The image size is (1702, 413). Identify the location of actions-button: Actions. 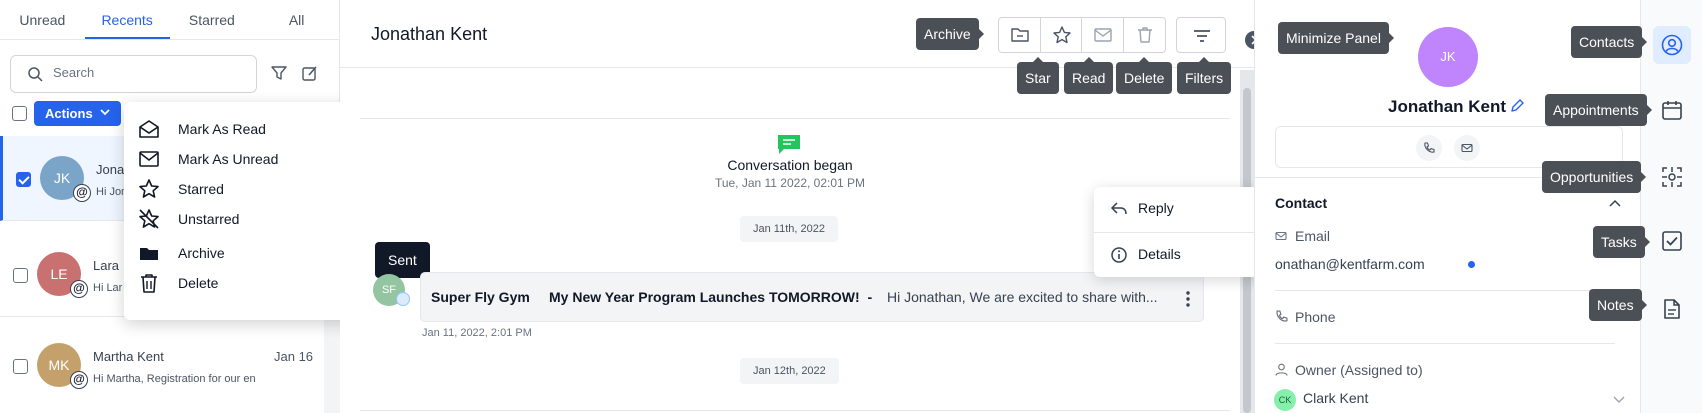
(77, 113).